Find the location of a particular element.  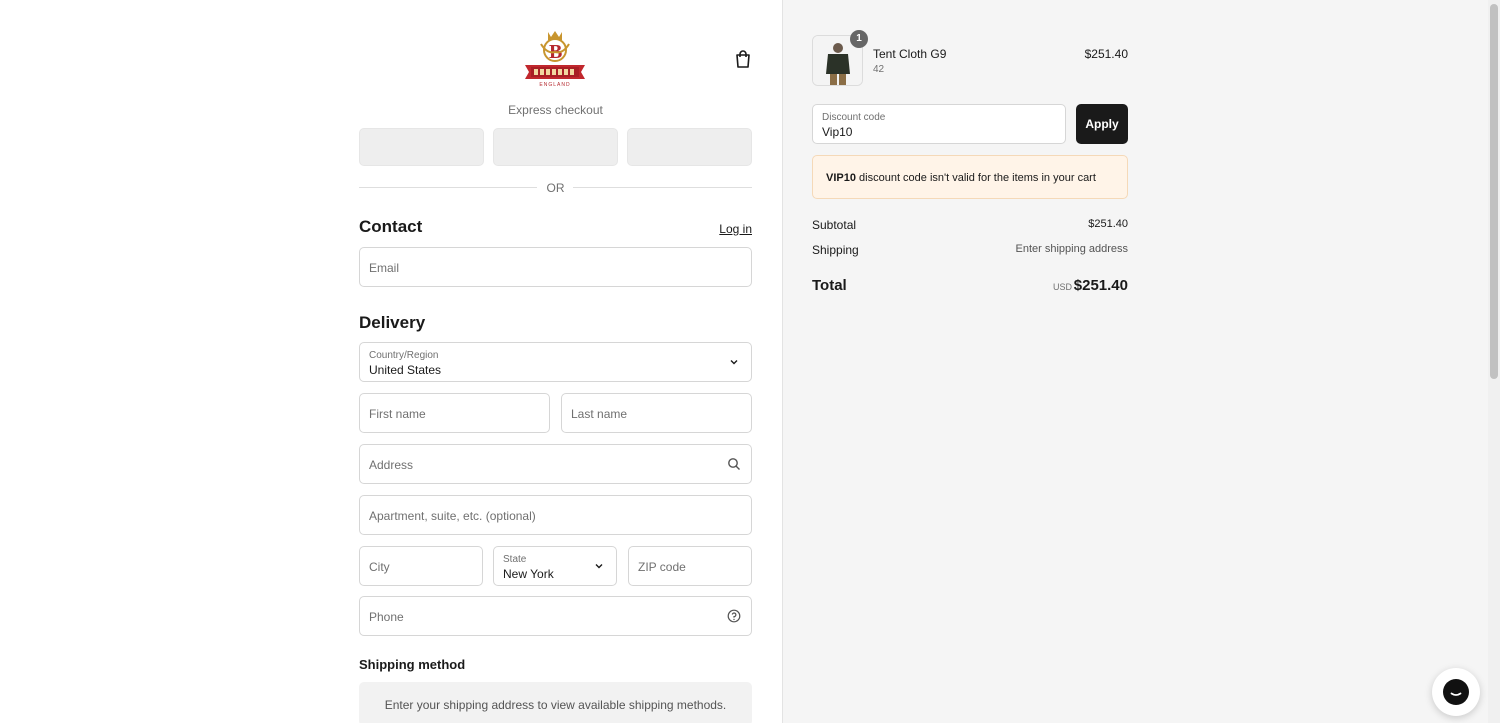

country-value: United States is located at coordinates (405, 370).